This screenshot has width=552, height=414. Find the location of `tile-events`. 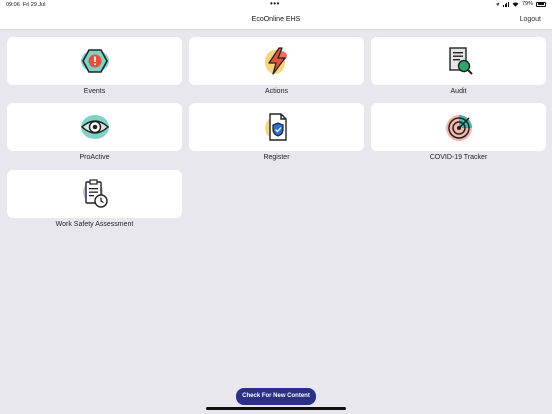

tile-events is located at coordinates (94, 61).